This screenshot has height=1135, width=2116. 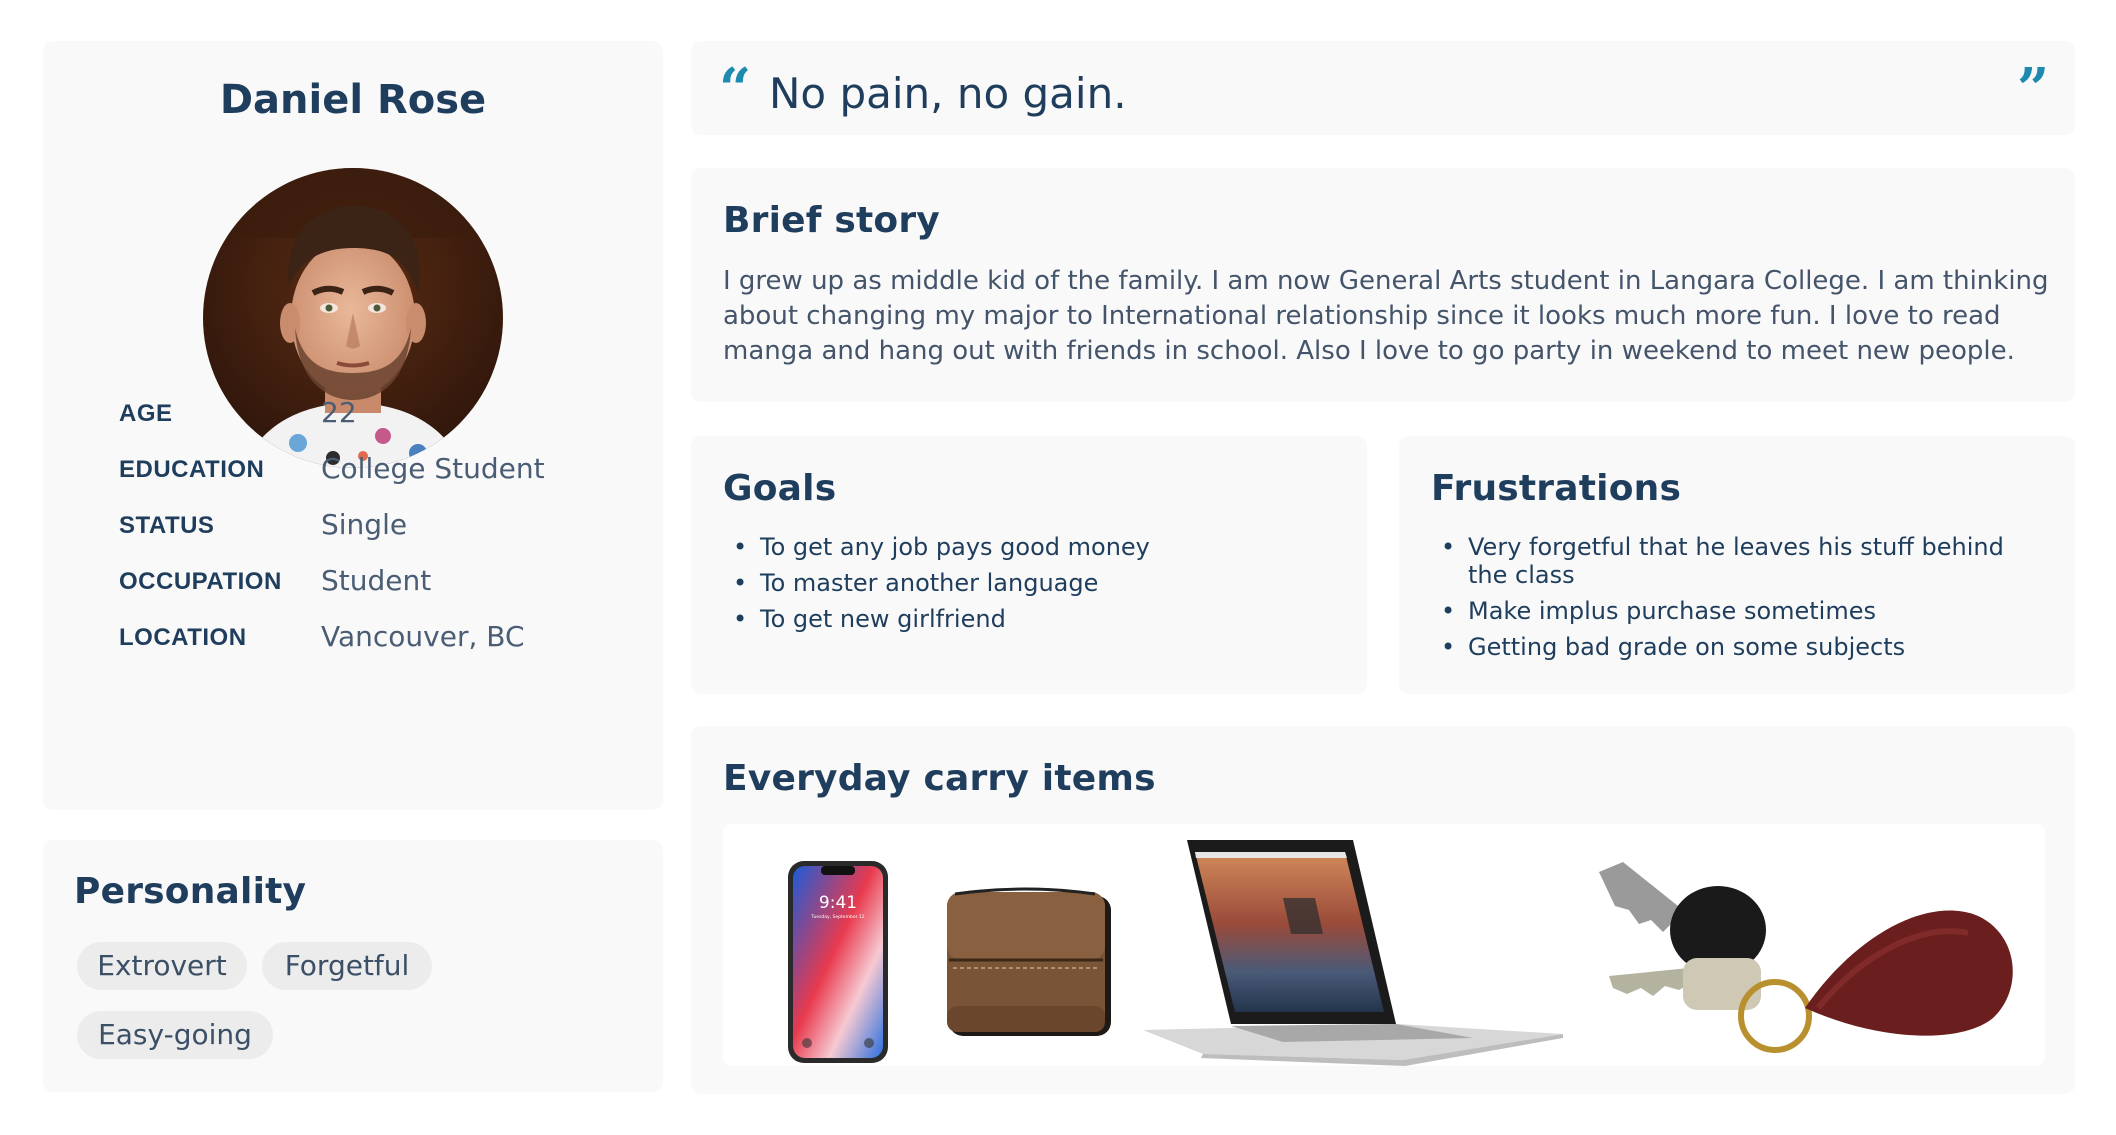 What do you see at coordinates (192, 469) in the screenshot?
I see `info-label: EDUCATION` at bounding box center [192, 469].